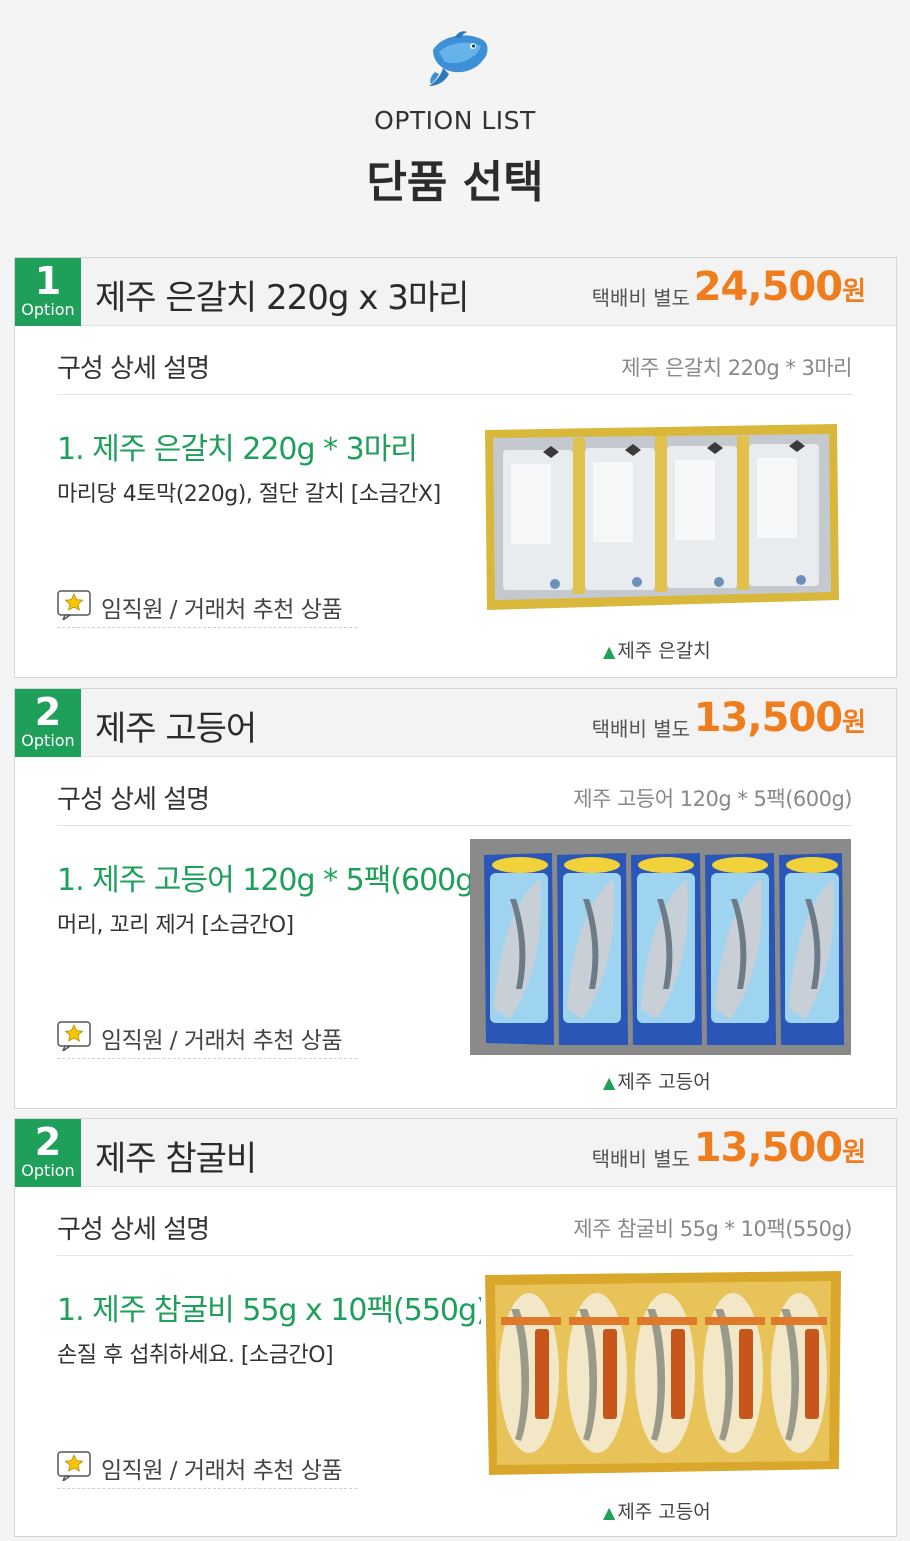  Describe the element at coordinates (664, 651) in the screenshot. I see `caption-text: 제주 은갈치` at that location.